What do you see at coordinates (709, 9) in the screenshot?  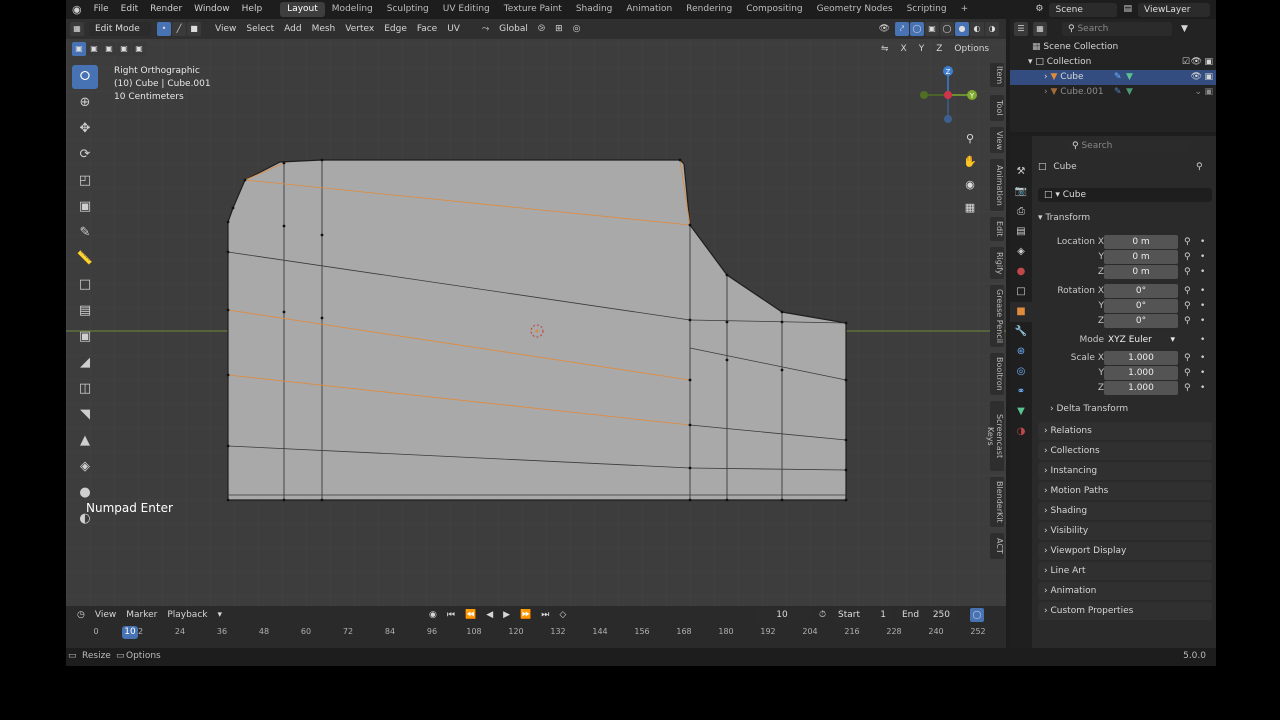 I see `workspace-tab-rendering: Rendering` at bounding box center [709, 9].